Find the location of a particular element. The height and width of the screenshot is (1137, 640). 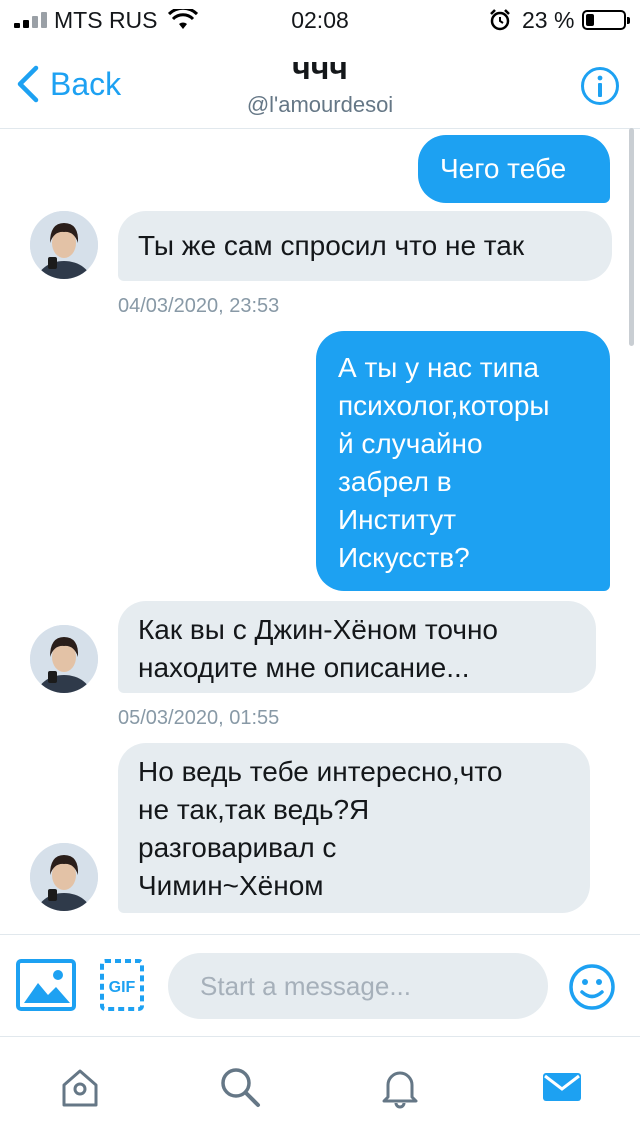

message-bubble-outgoing: Чего тебе is located at coordinates (514, 169).